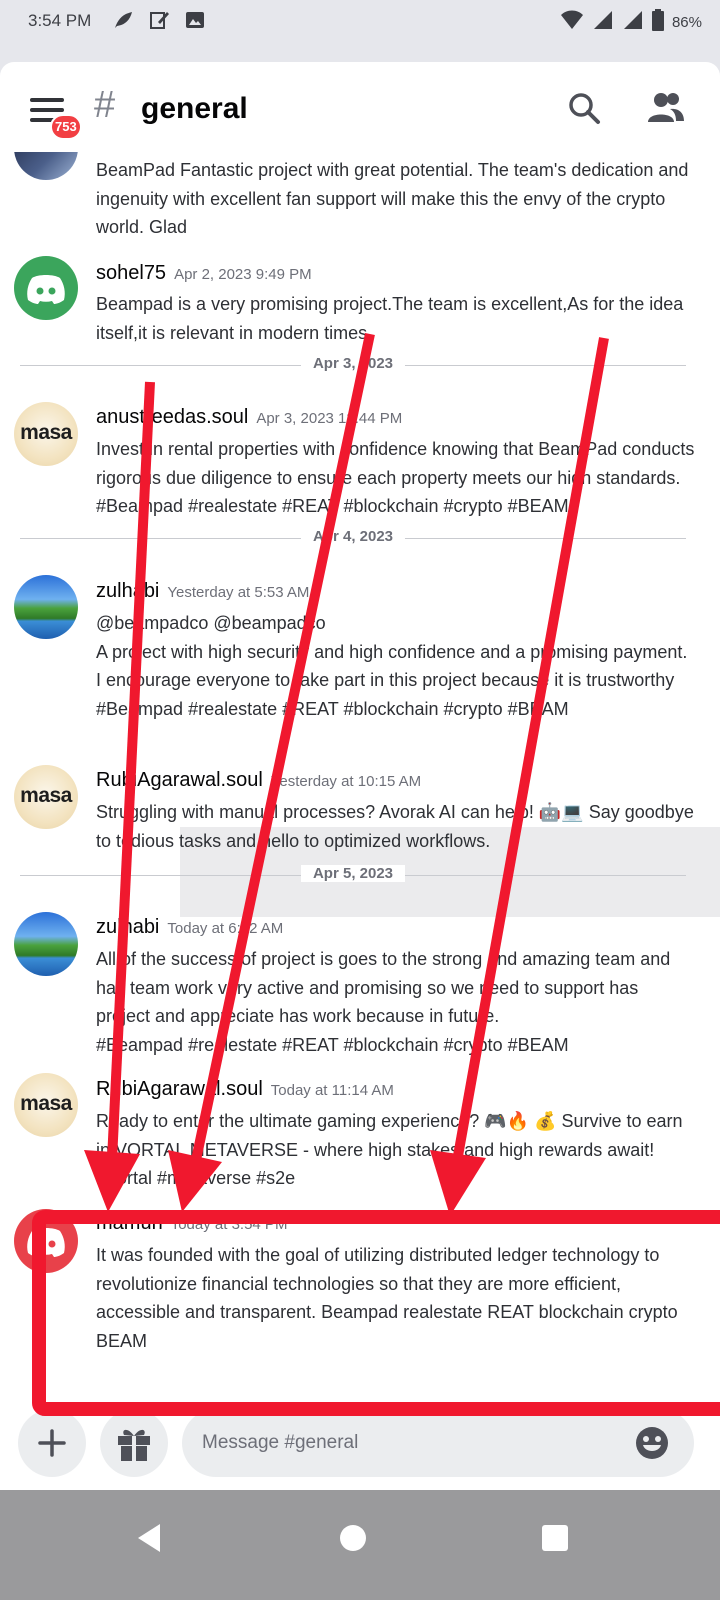 The height and width of the screenshot is (1600, 720). I want to click on leaf-icon, so click(123, 20).